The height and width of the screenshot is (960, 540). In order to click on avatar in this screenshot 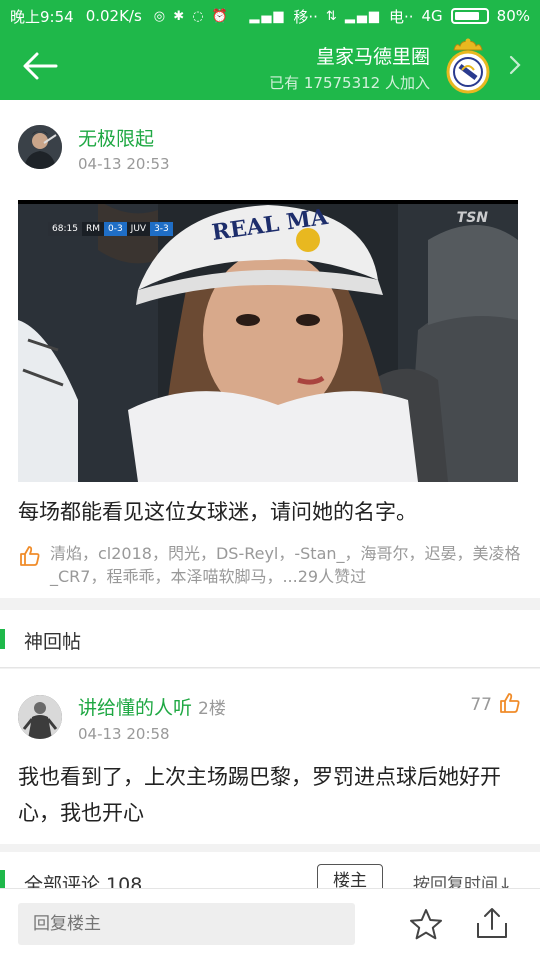, I will do `click(40, 147)`.